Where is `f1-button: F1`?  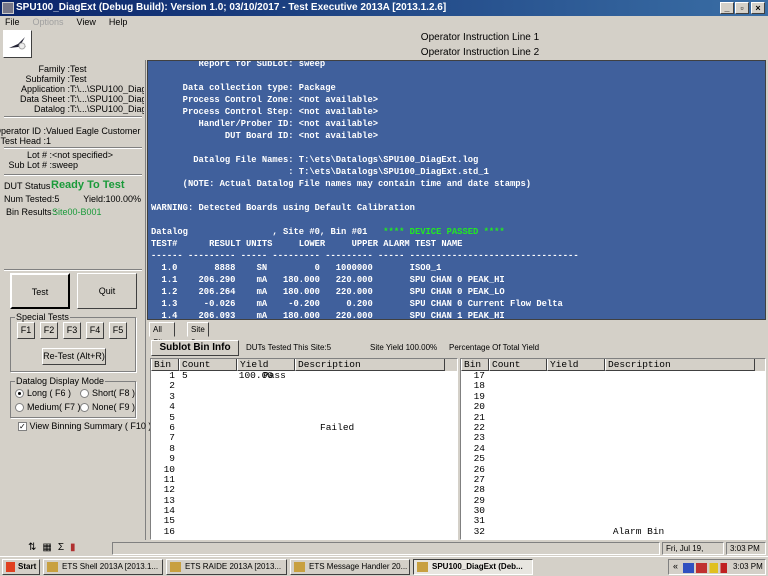 f1-button: F1 is located at coordinates (26, 330).